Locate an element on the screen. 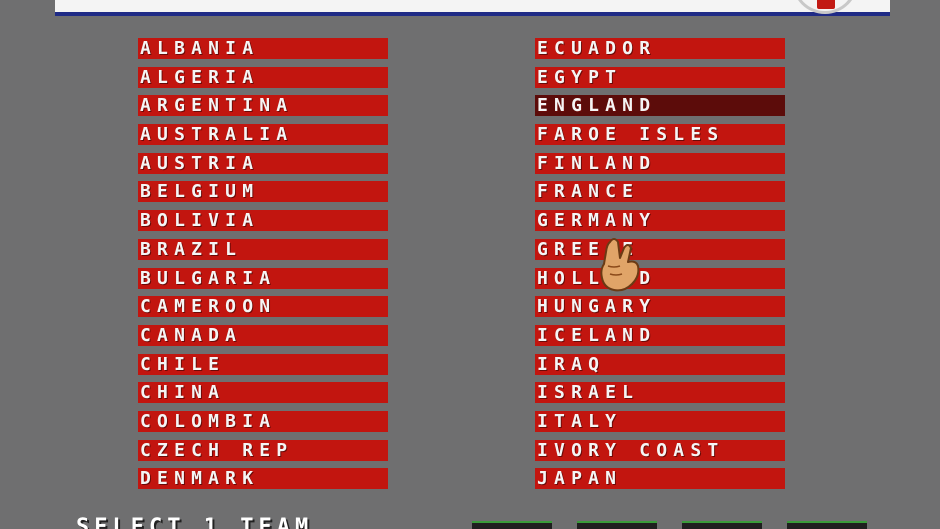  team-button-canada: CANADA is located at coordinates (263, 335).